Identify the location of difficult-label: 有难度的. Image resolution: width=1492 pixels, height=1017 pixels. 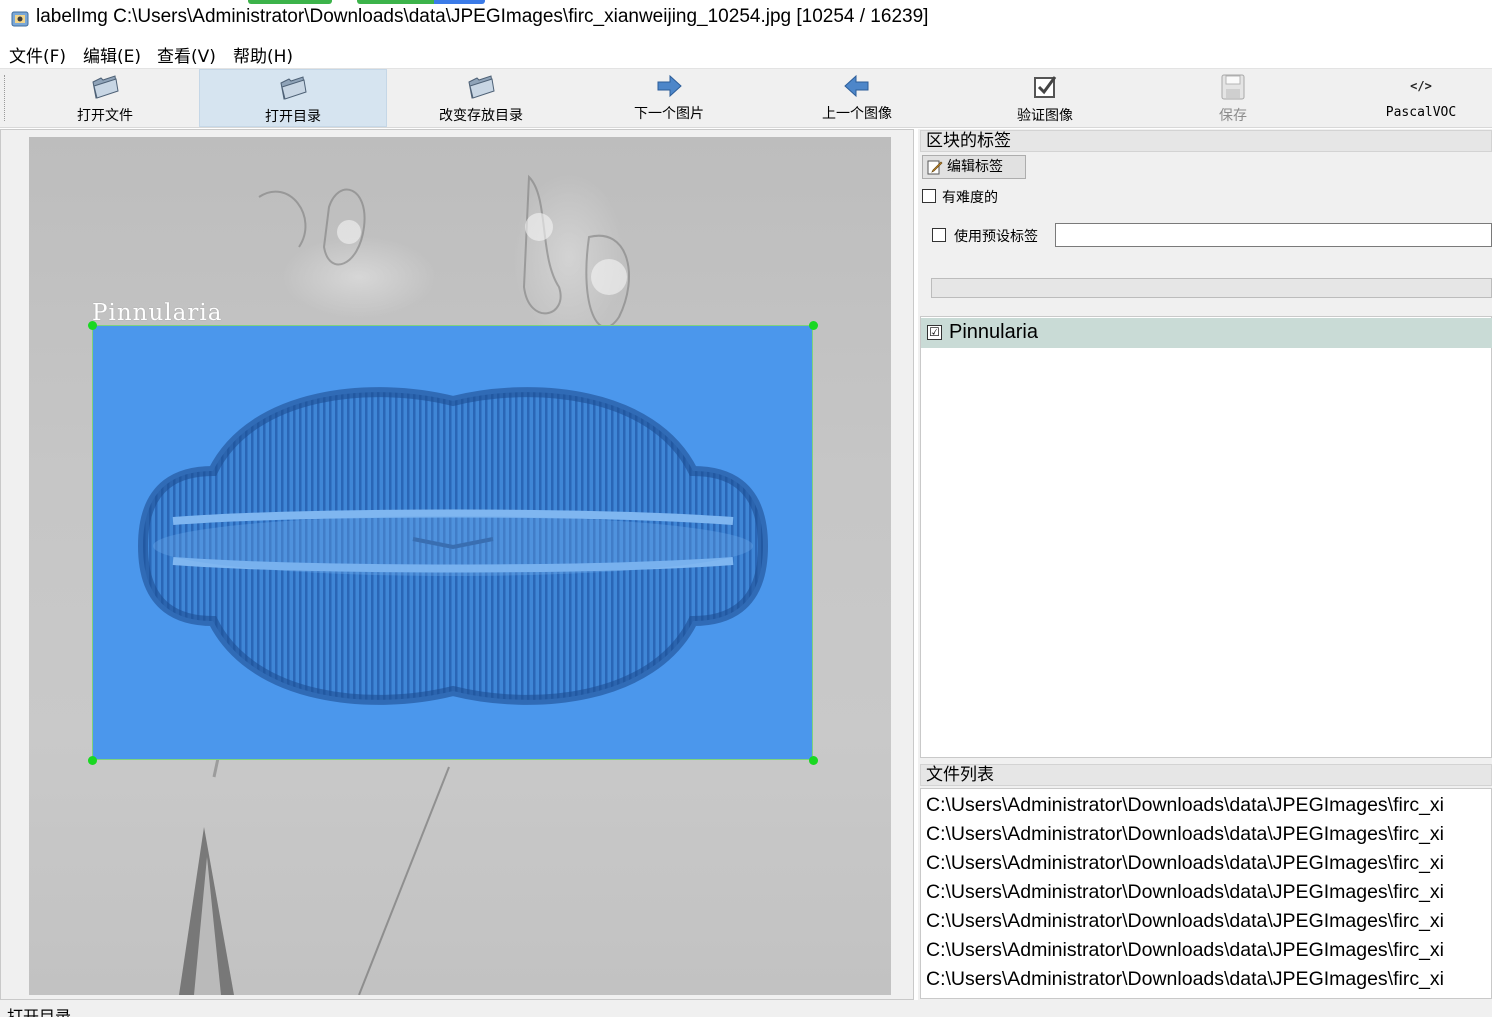
(970, 198).